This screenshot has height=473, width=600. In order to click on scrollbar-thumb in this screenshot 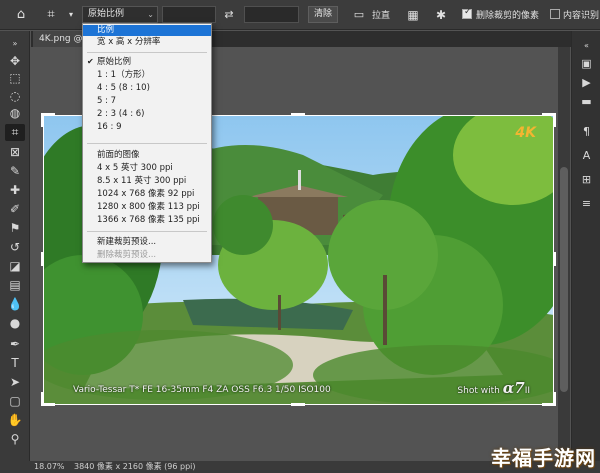, I will do `click(564, 279)`.